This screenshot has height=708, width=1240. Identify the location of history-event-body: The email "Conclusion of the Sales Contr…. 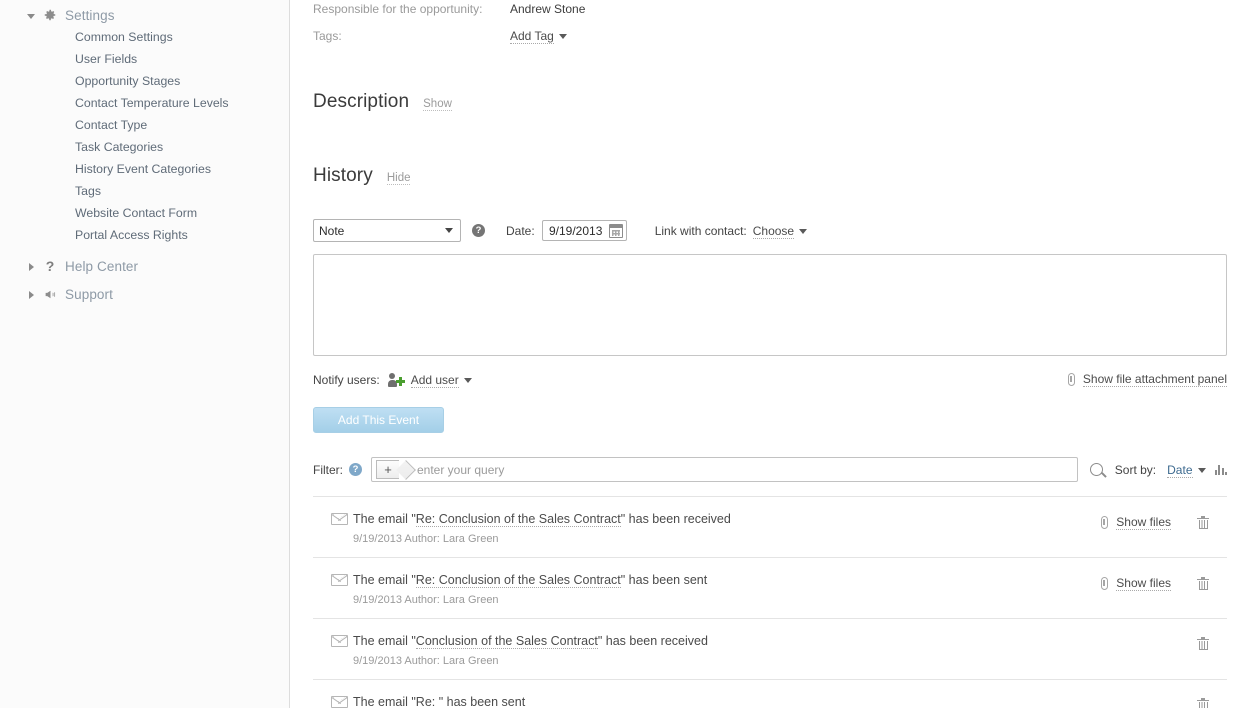
(768, 650).